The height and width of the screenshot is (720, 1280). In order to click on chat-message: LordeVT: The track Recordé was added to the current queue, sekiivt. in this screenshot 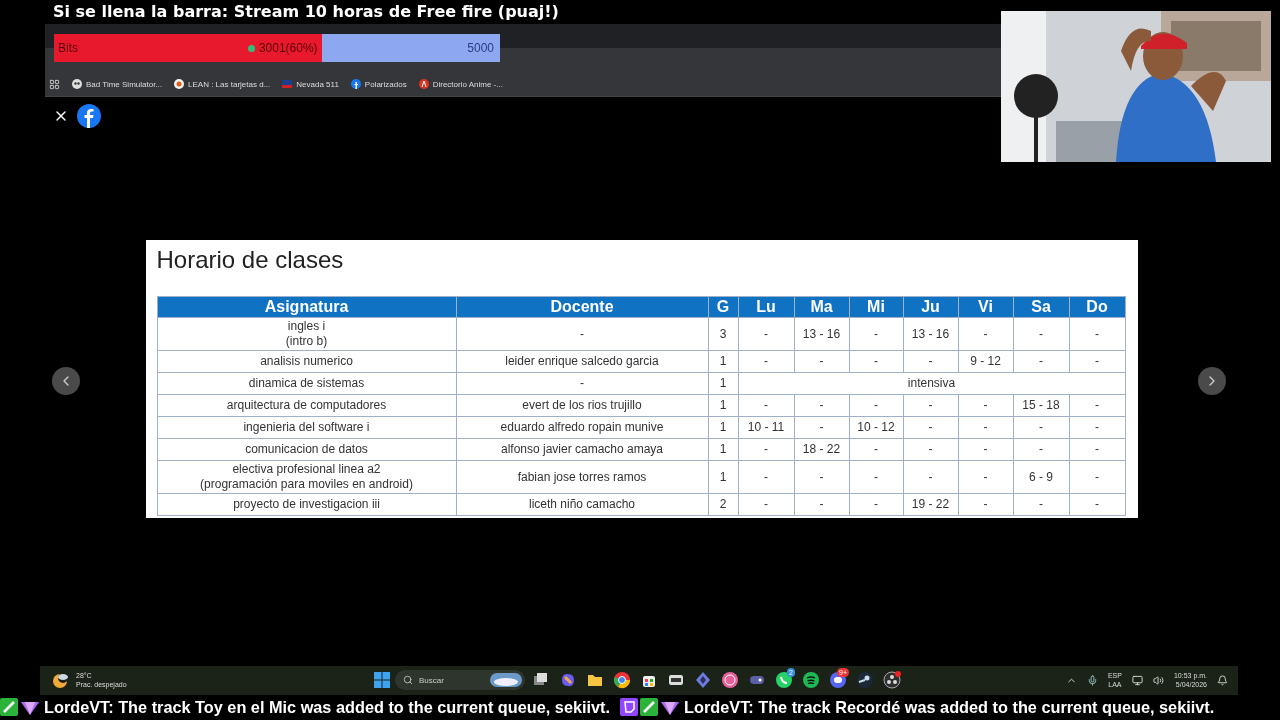, I will do `click(949, 707)`.